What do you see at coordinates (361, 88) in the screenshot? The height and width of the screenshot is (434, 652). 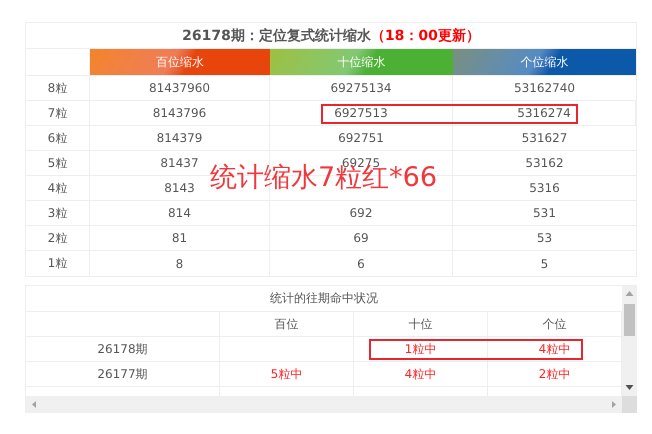 I see `table-cell: 69275134` at bounding box center [361, 88].